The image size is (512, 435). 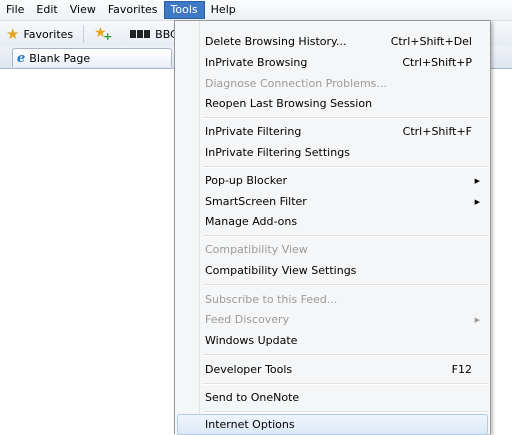 I want to click on tab-blank-page: e Blank Page, so click(x=92, y=57).